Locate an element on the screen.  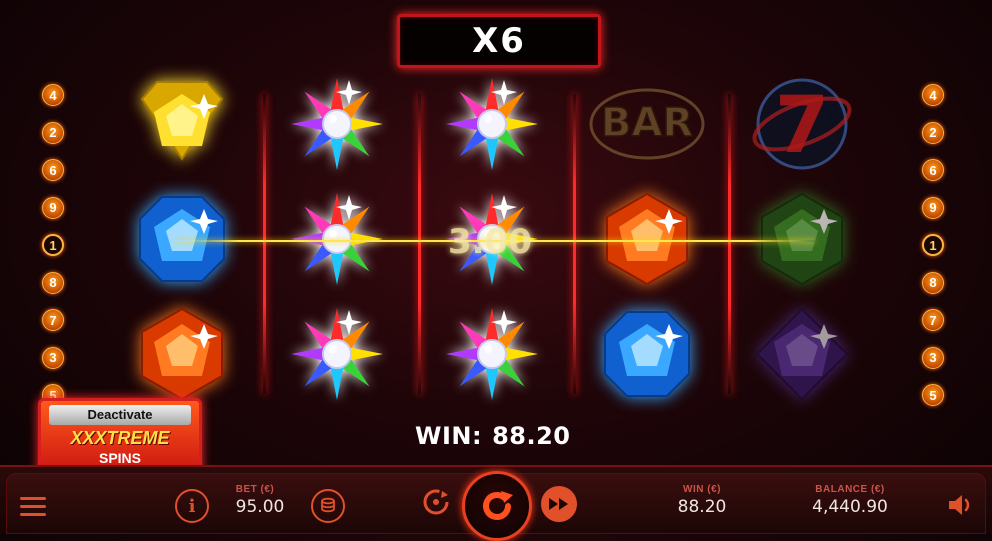
payline-marker: 5 is located at coordinates (933, 395).